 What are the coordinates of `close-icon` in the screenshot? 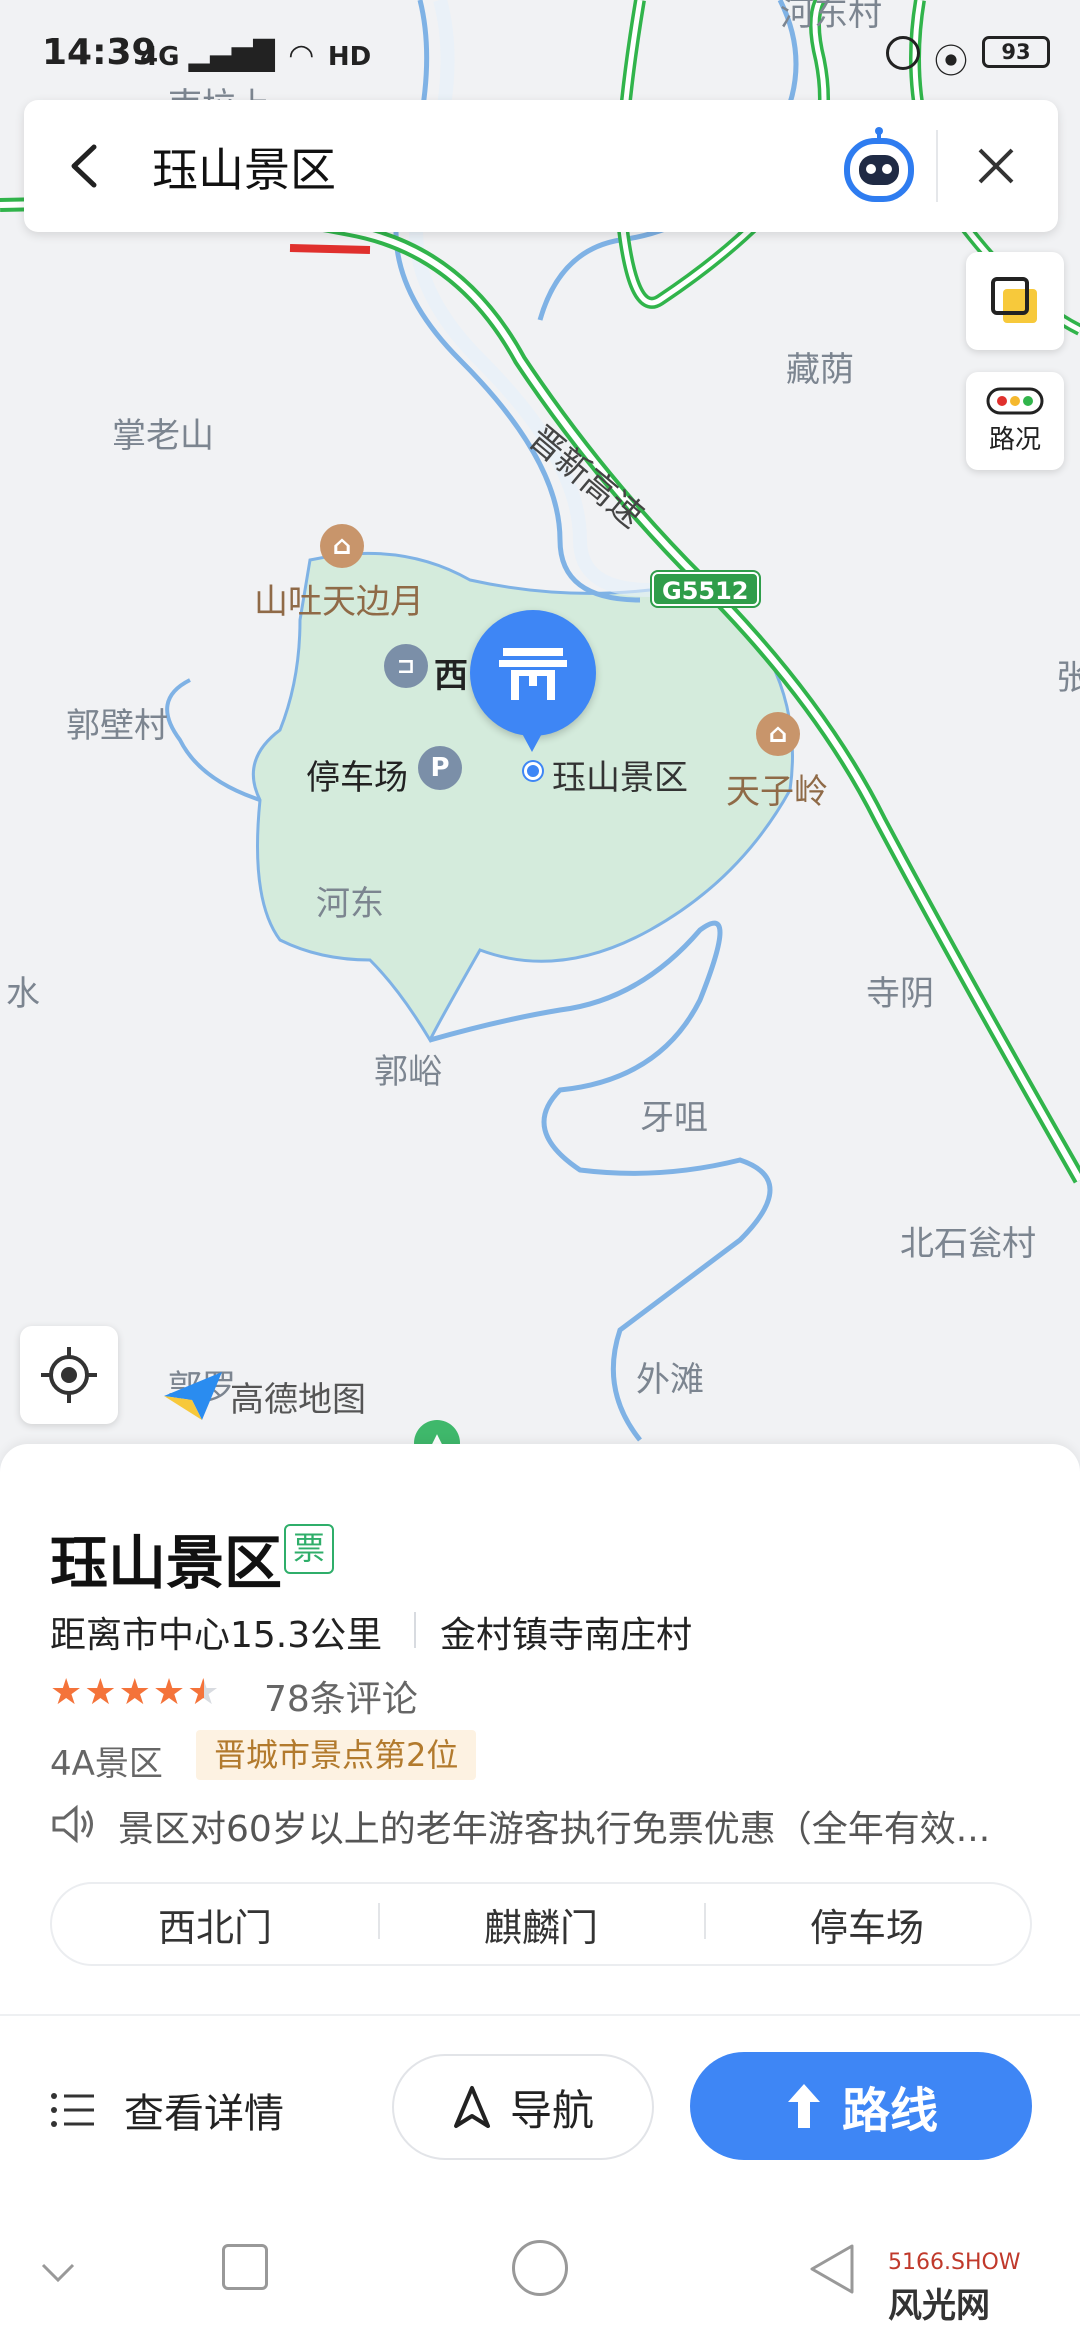 It's located at (996, 166).